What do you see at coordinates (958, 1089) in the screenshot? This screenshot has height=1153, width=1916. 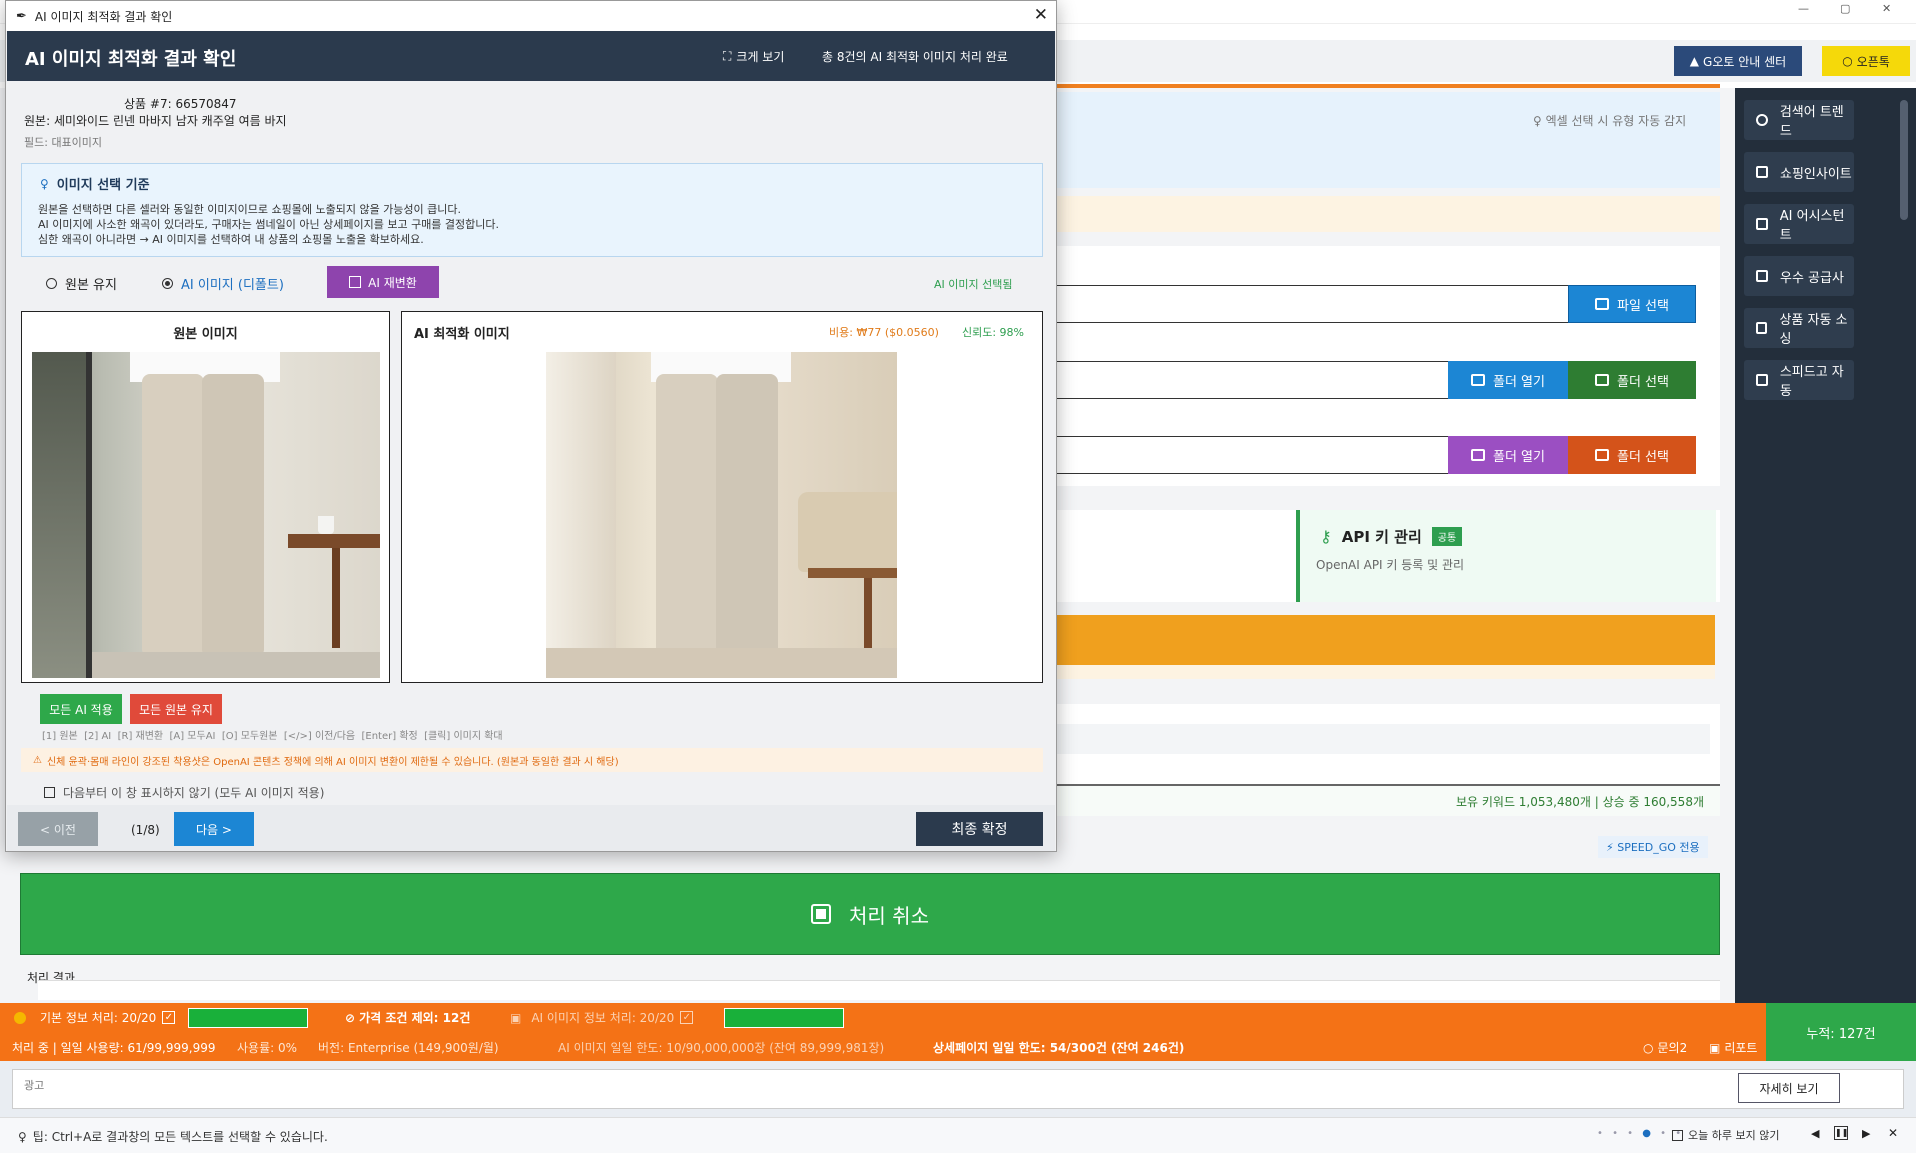 I see `ad-box` at bounding box center [958, 1089].